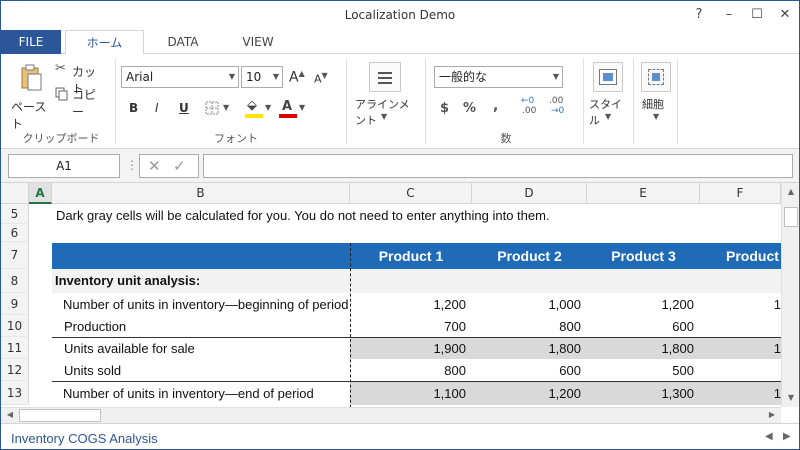 This screenshot has height=450, width=800. What do you see at coordinates (129, 348) in the screenshot?
I see `row-label: Units available for sale` at bounding box center [129, 348].